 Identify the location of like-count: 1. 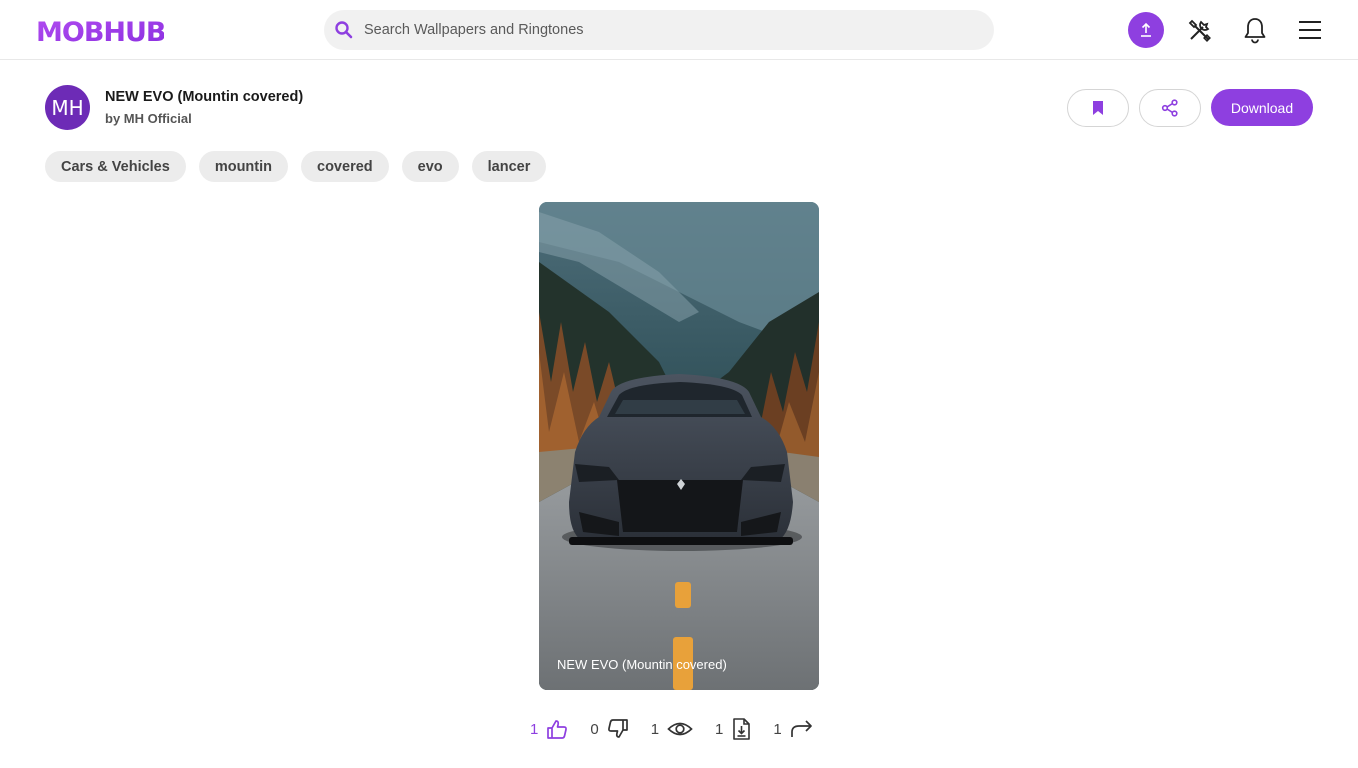
(534, 729).